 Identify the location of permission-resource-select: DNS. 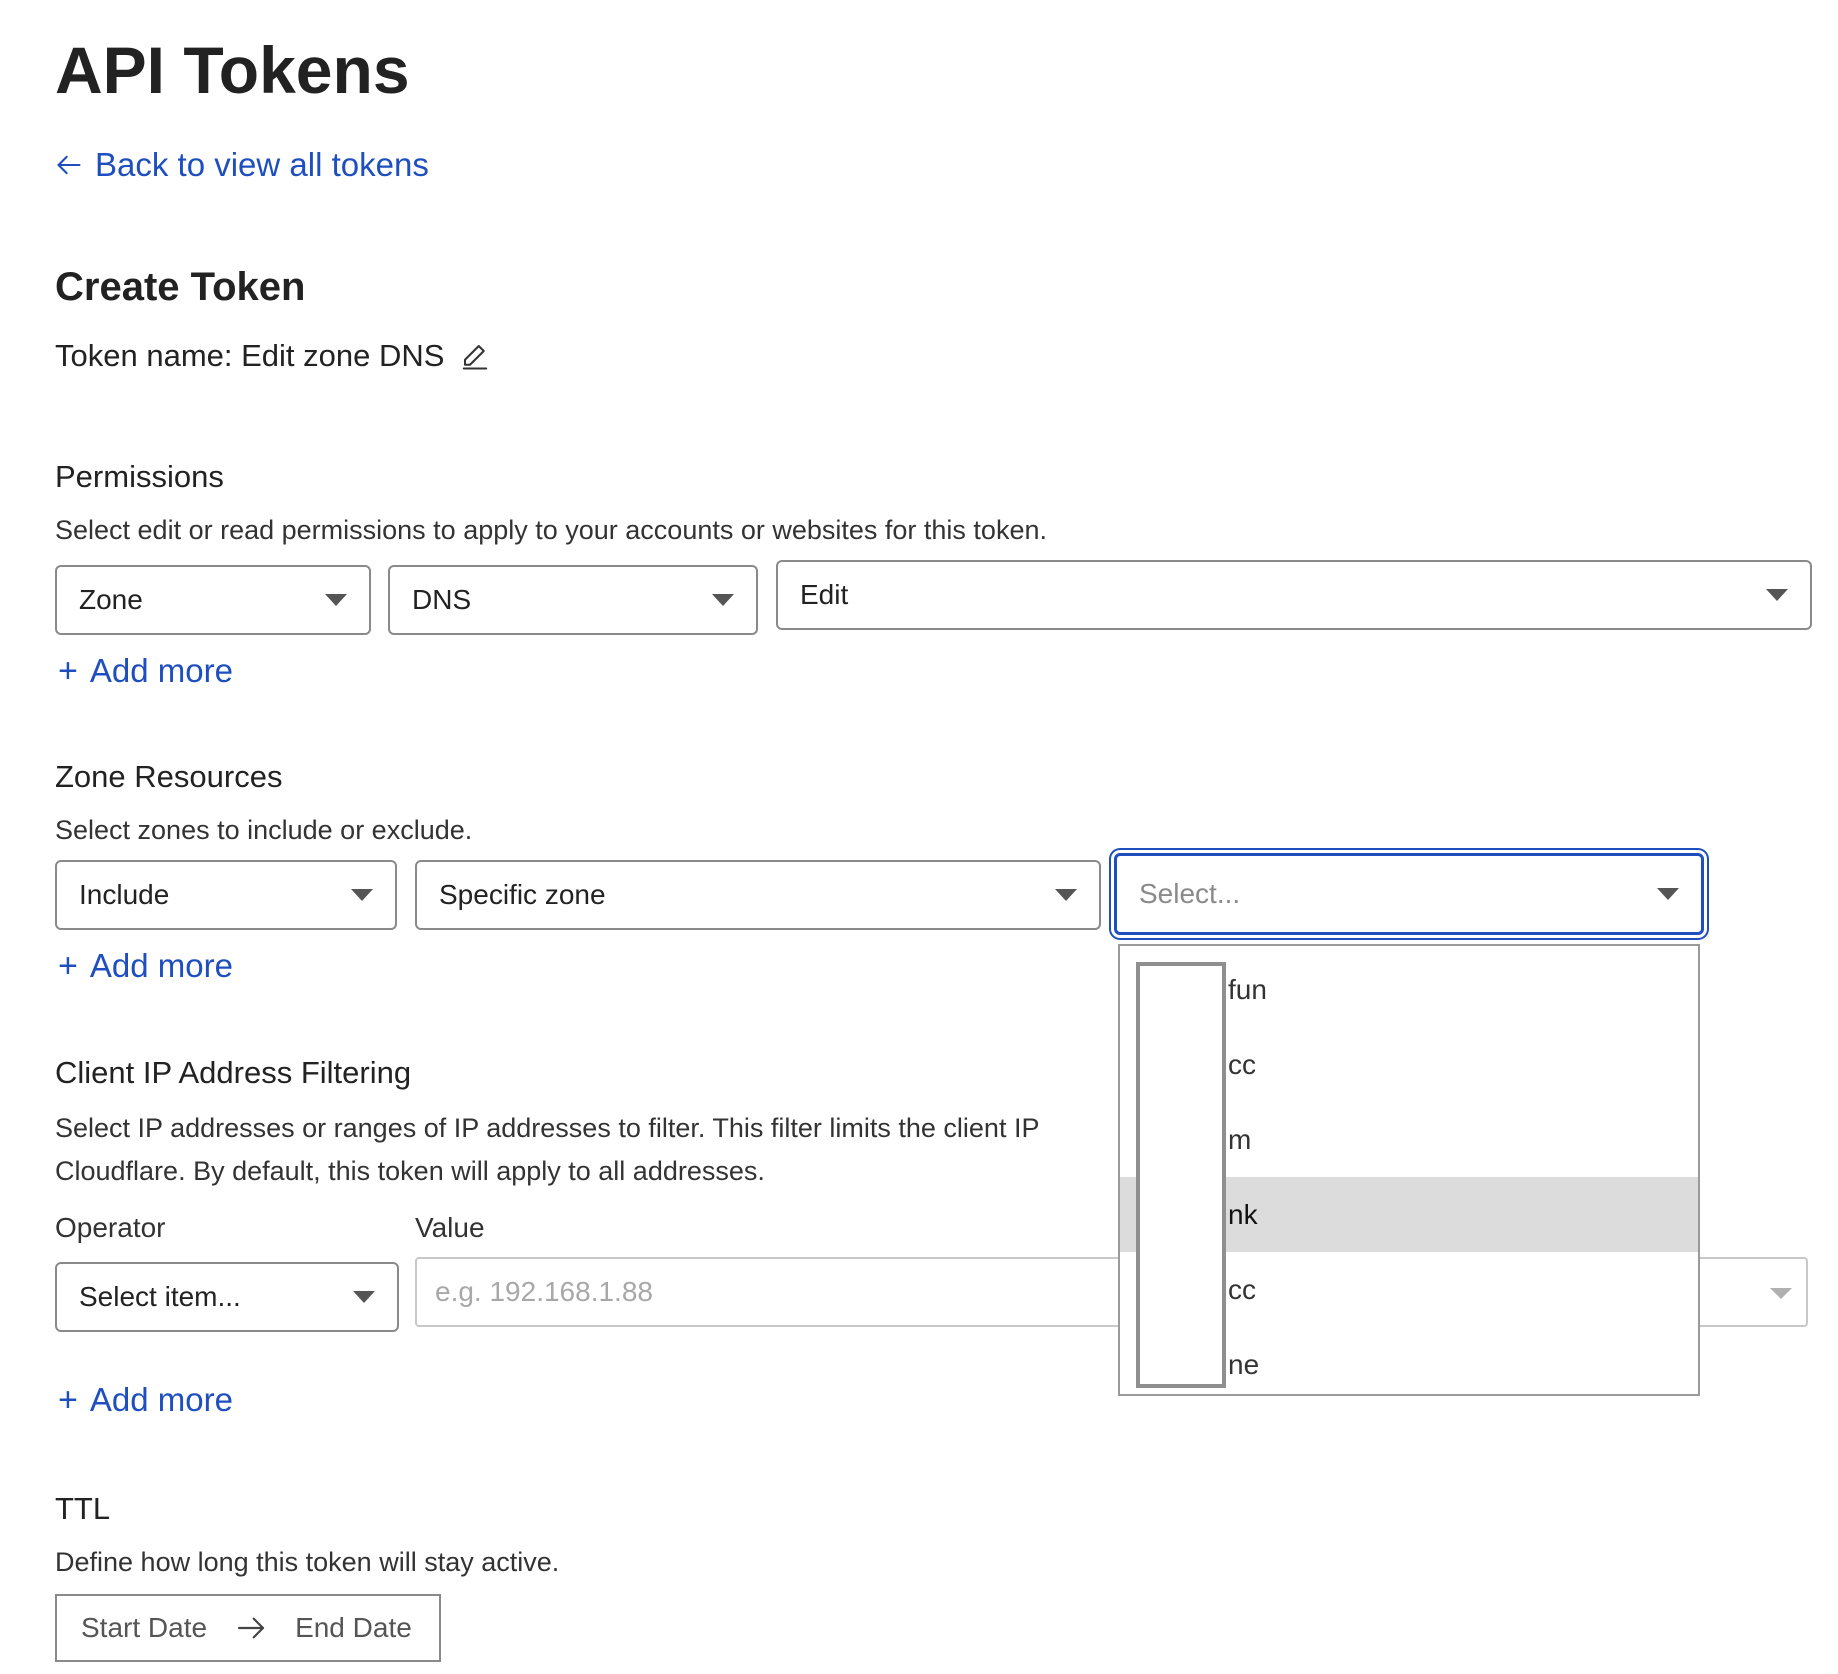
(573, 600).